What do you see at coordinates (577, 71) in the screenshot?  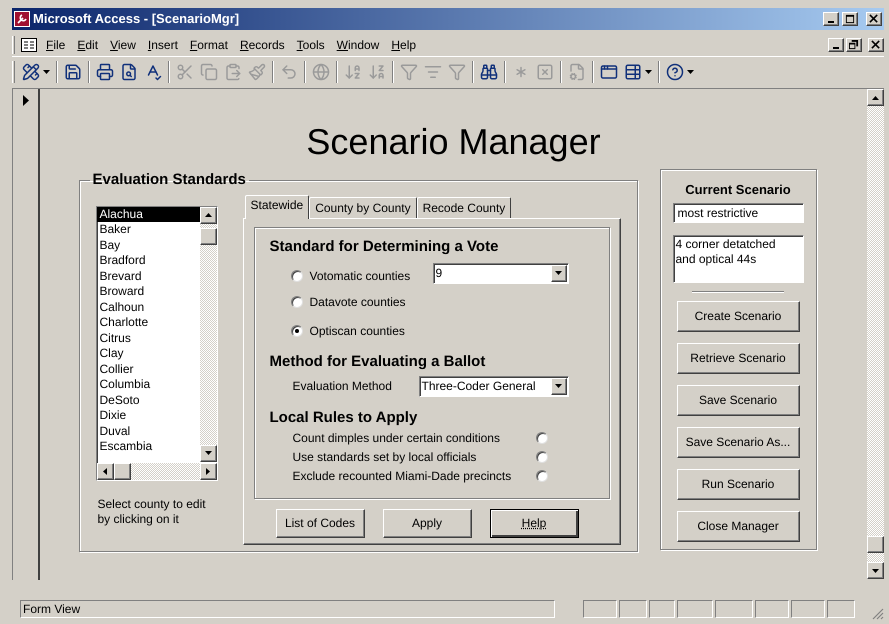 I see `properties-icon` at bounding box center [577, 71].